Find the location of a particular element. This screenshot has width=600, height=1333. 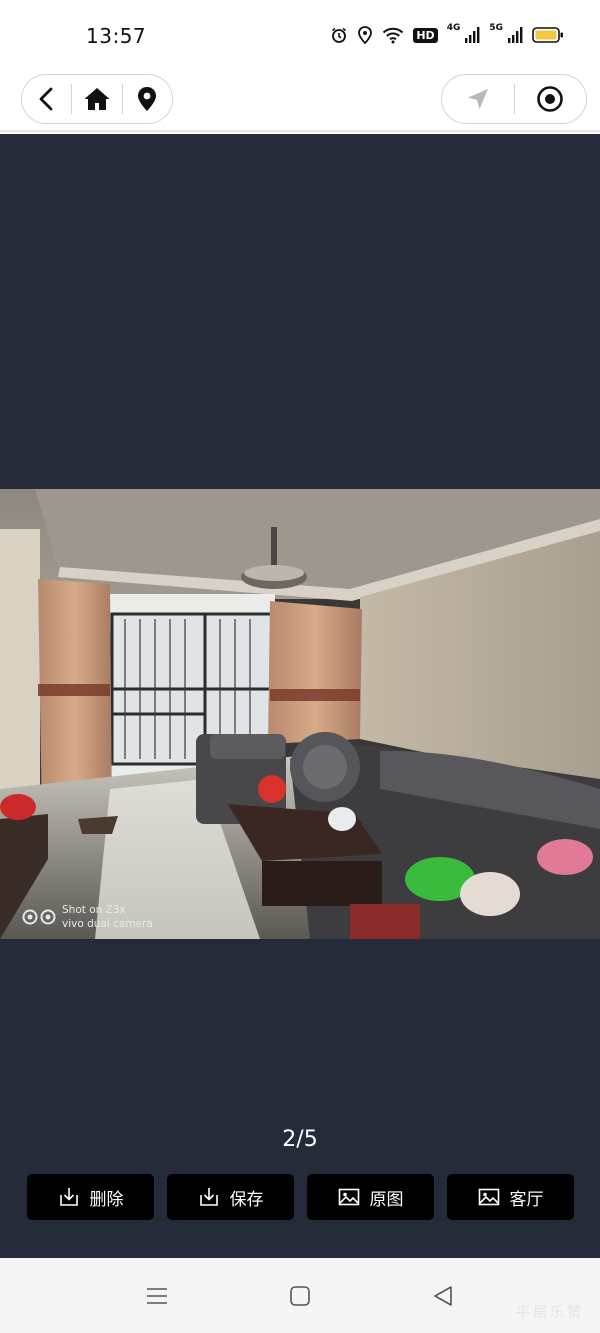

living-room-label: 客厅 is located at coordinates (526, 1199).